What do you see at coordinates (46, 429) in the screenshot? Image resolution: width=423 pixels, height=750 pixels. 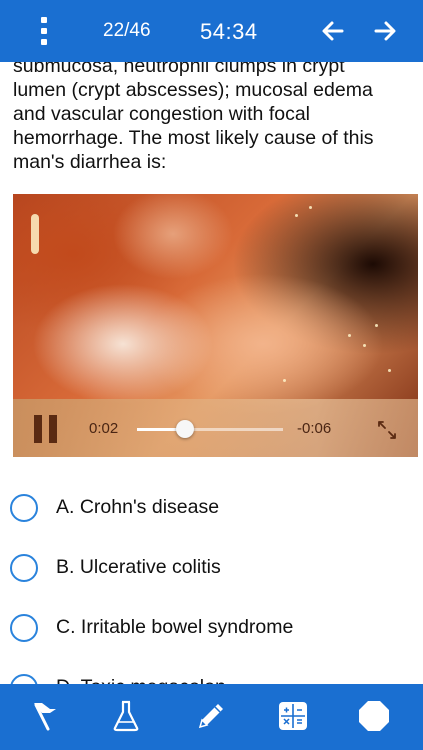 I see `pause-icon` at bounding box center [46, 429].